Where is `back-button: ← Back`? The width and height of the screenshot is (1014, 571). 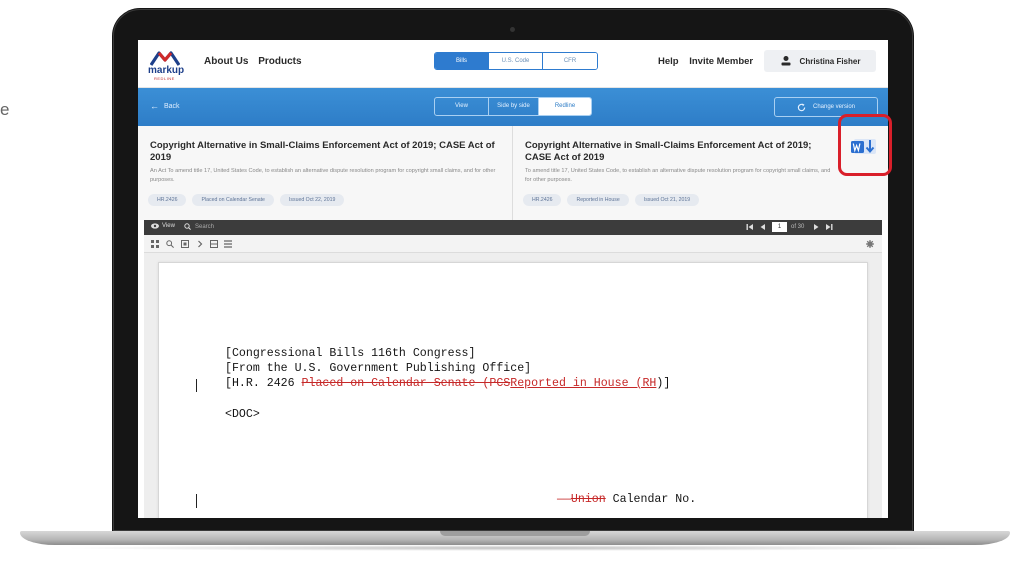 back-button: ← Back is located at coordinates (165, 106).